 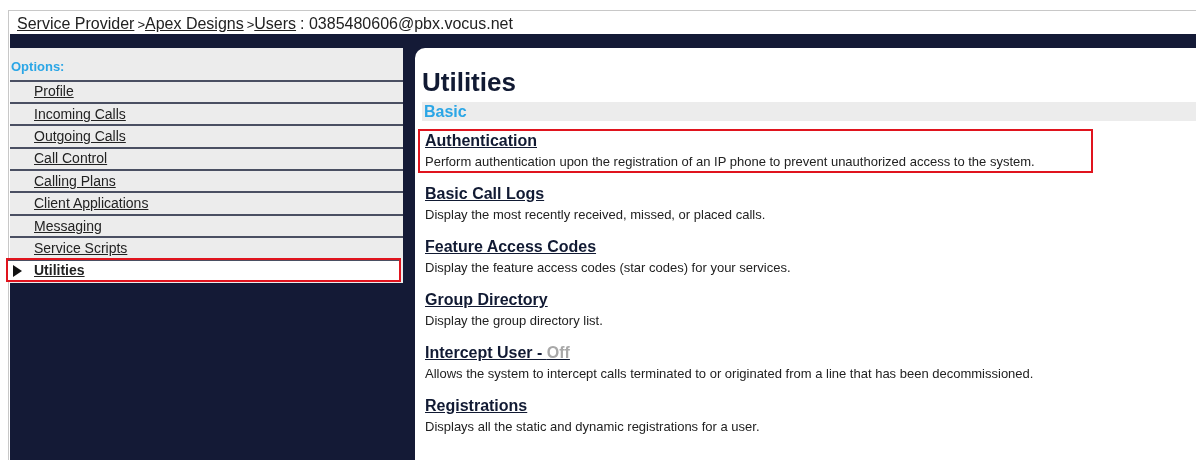 I want to click on utility-description: Perform authentication upon the registration of an IP phone to prevent unauthorized access to the system., so click(x=730, y=162).